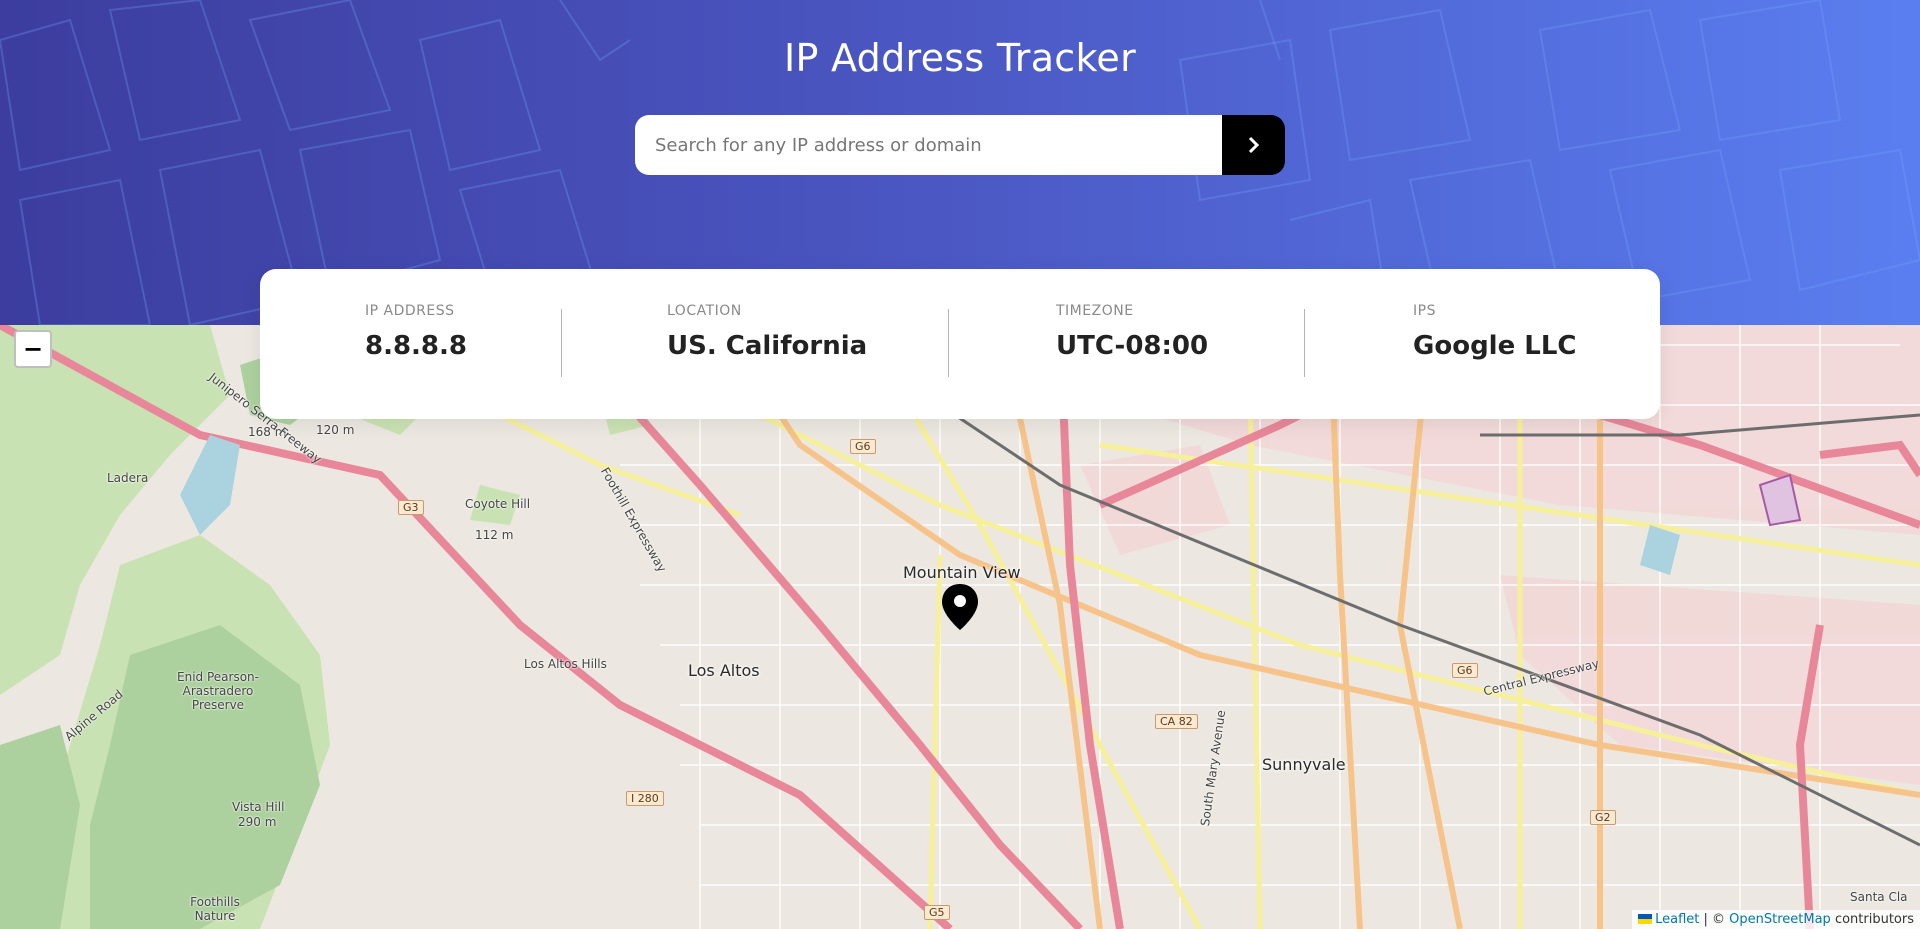  I want to click on location-label: LOCATION, so click(704, 311).